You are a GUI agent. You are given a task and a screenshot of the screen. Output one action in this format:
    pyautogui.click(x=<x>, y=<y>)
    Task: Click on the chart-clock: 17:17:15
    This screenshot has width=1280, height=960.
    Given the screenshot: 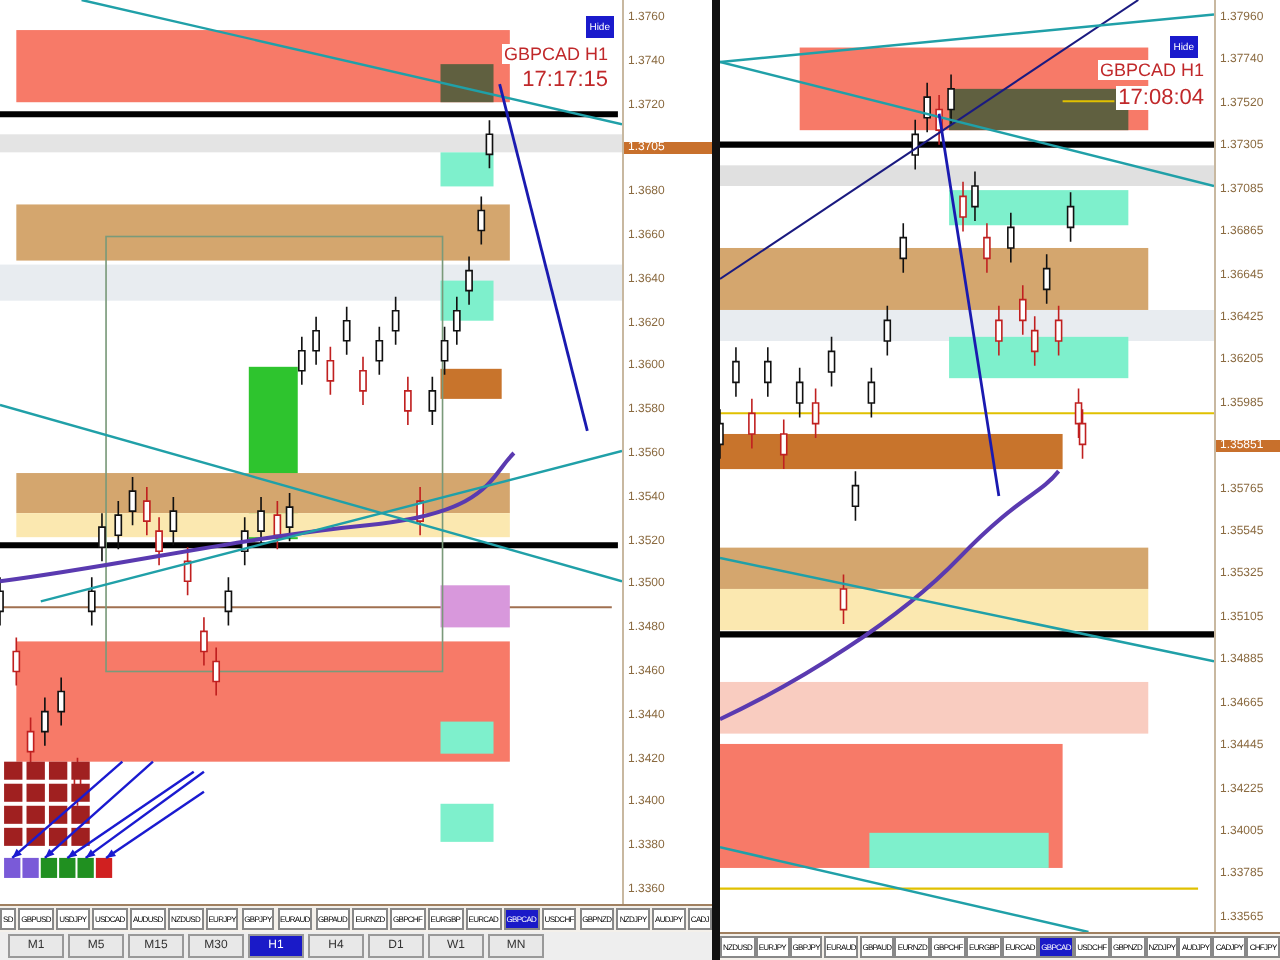 What is the action you would take?
    pyautogui.click(x=565, y=80)
    